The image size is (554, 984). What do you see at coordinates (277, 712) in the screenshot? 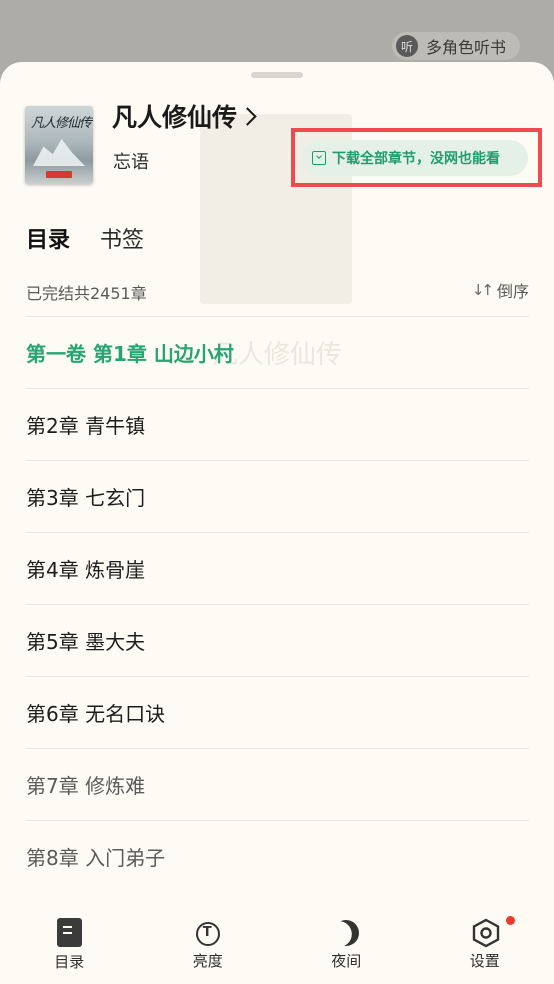
I see `chapter-row: 第6章 无名口诀` at bounding box center [277, 712].